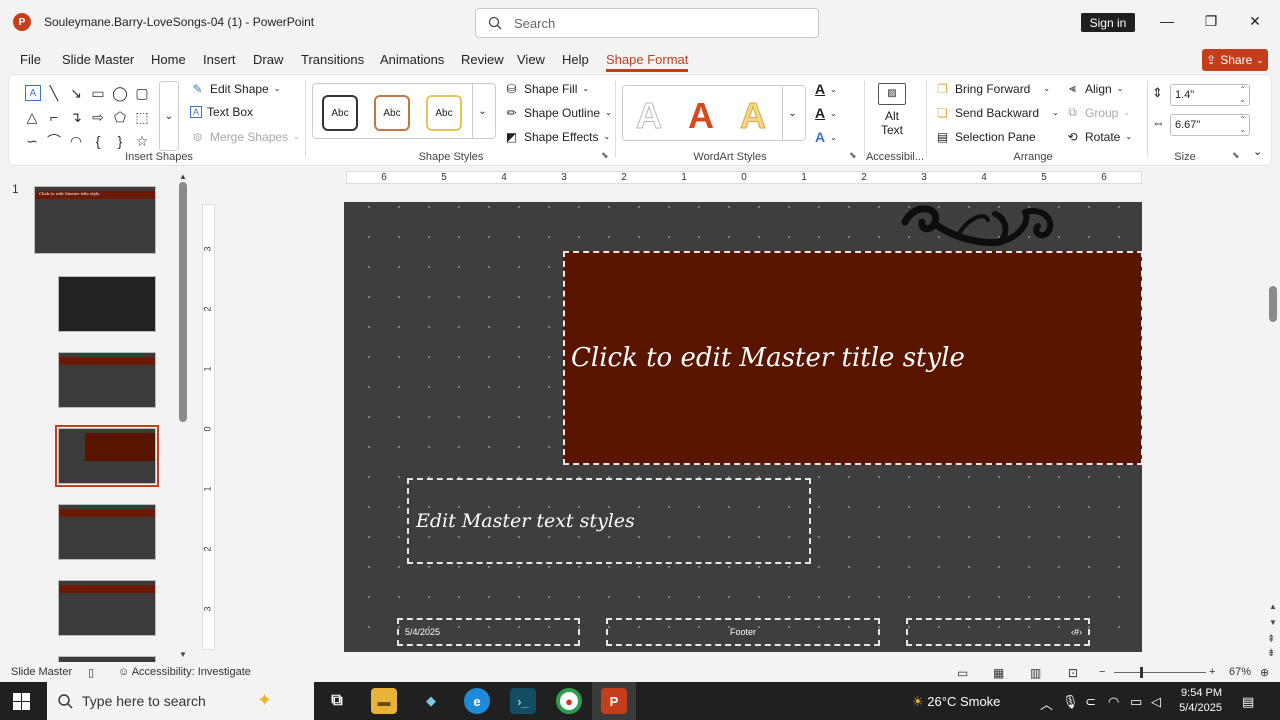 Image resolution: width=1280 pixels, height=720 pixels. Describe the element at coordinates (412, 59) in the screenshot. I see `tab-animations: Animations` at that location.